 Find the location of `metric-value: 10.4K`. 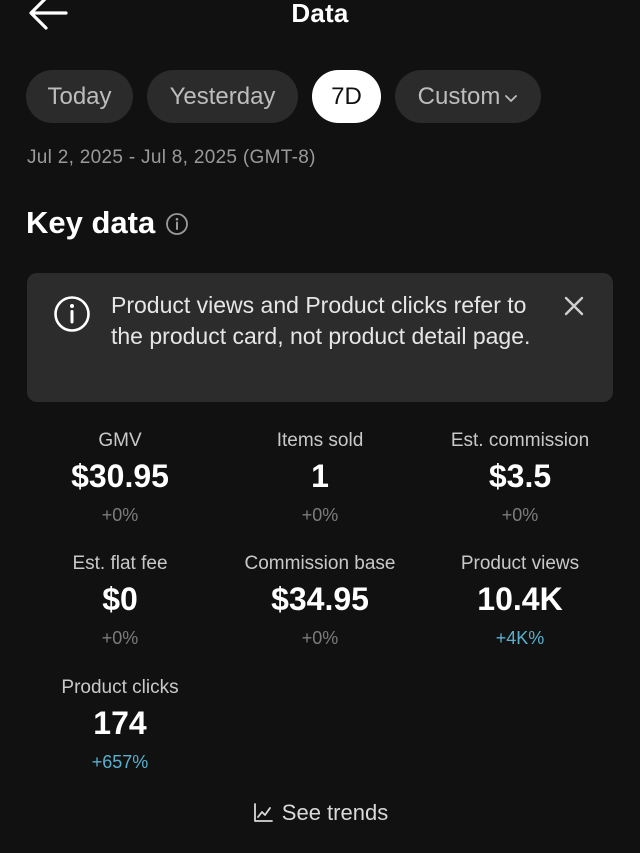

metric-value: 10.4K is located at coordinates (520, 599).